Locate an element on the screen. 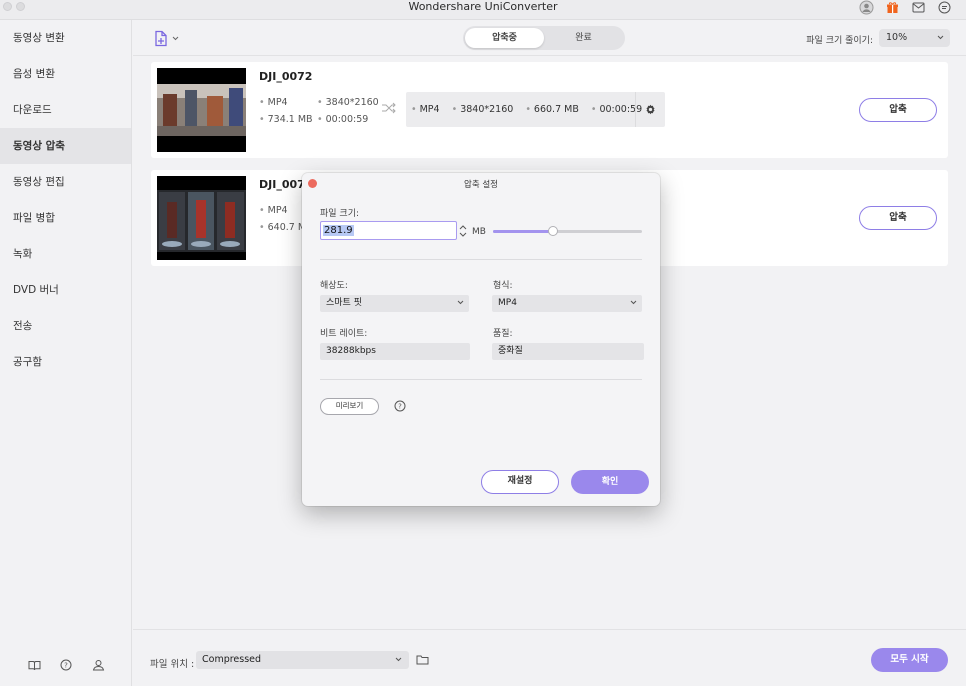  resolution-value: 스마트 핏 is located at coordinates (344, 303).